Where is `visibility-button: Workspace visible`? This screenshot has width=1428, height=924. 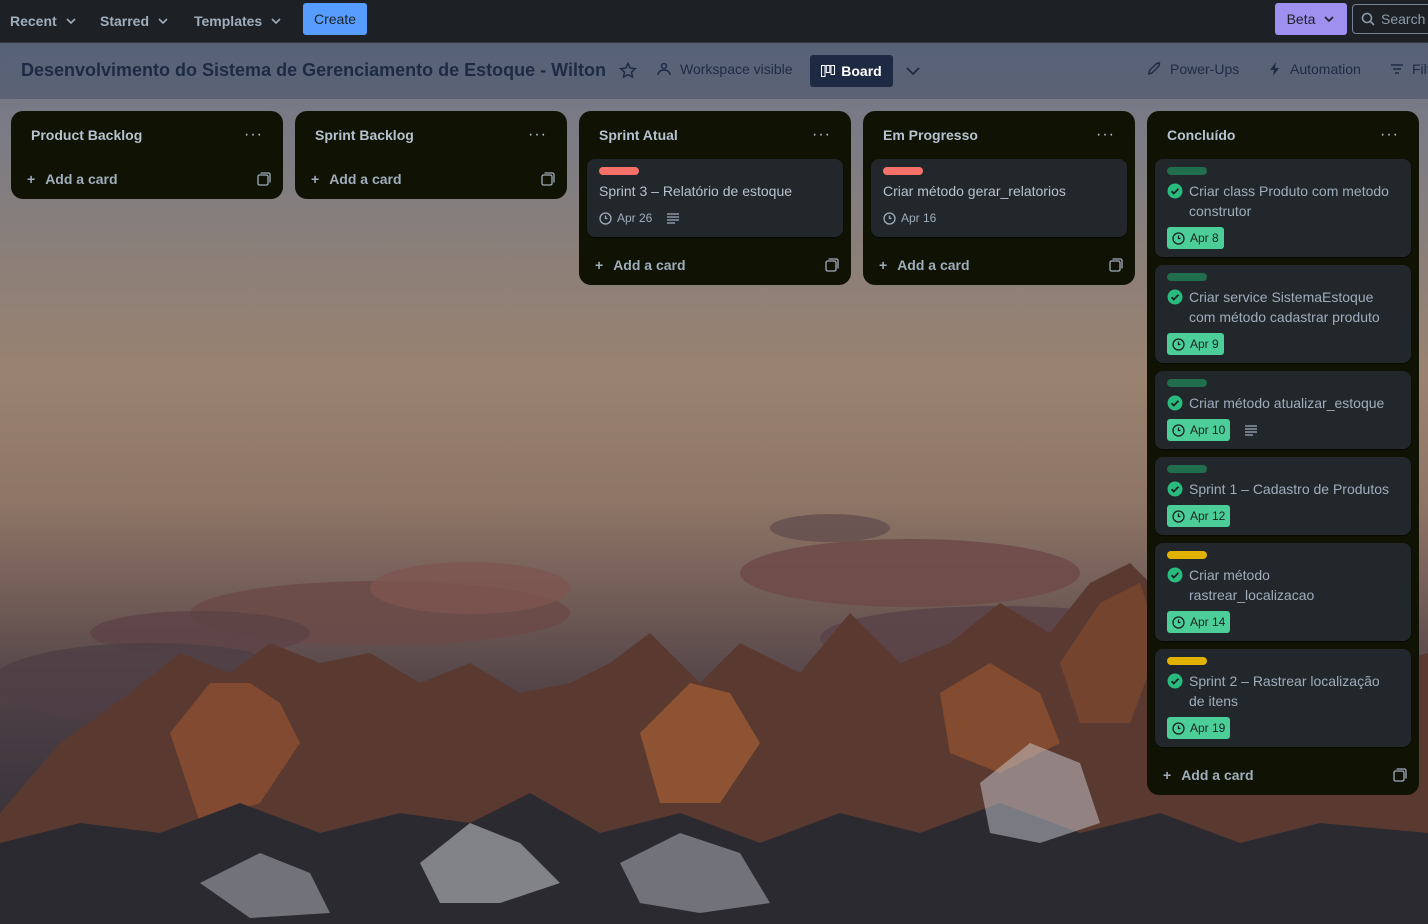
visibility-button: Workspace visible is located at coordinates (724, 69).